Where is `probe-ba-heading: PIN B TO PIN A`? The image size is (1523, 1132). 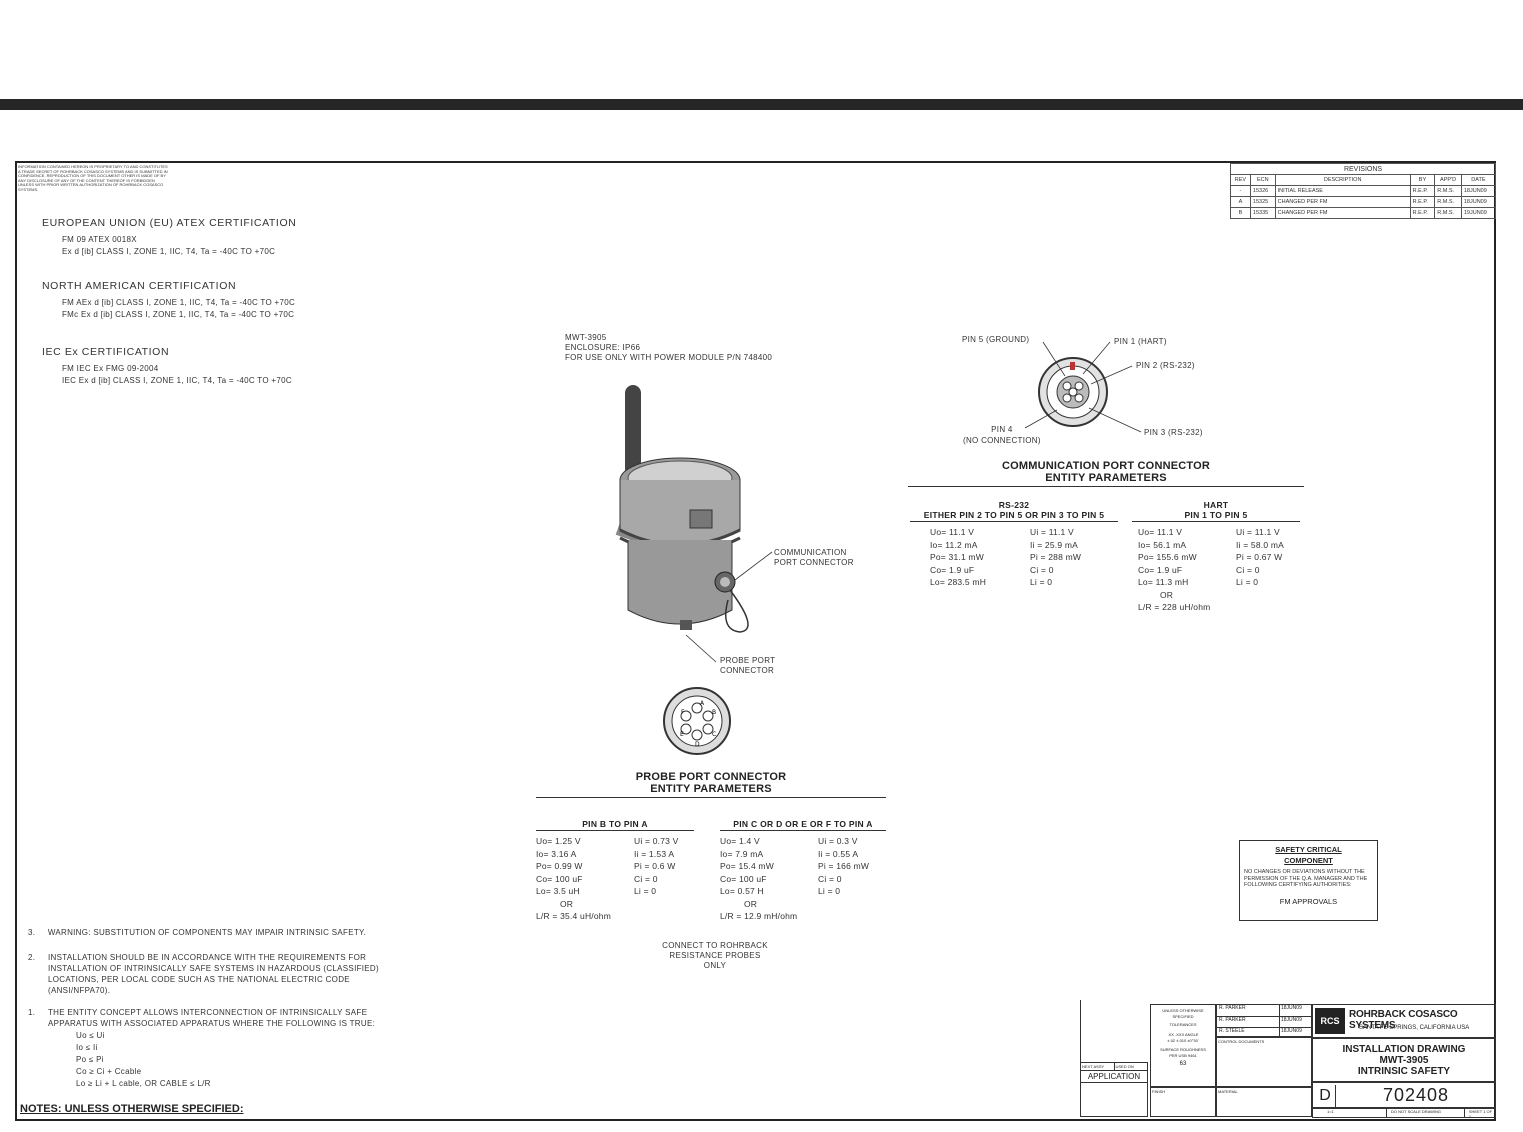
probe-ba-heading: PIN B TO PIN A is located at coordinates (615, 824).